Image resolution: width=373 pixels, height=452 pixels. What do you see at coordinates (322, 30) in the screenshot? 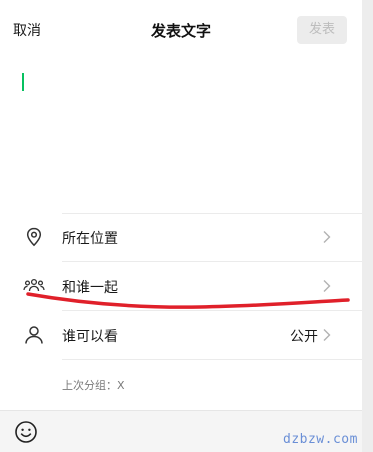
I see `publish-button: 发表` at bounding box center [322, 30].